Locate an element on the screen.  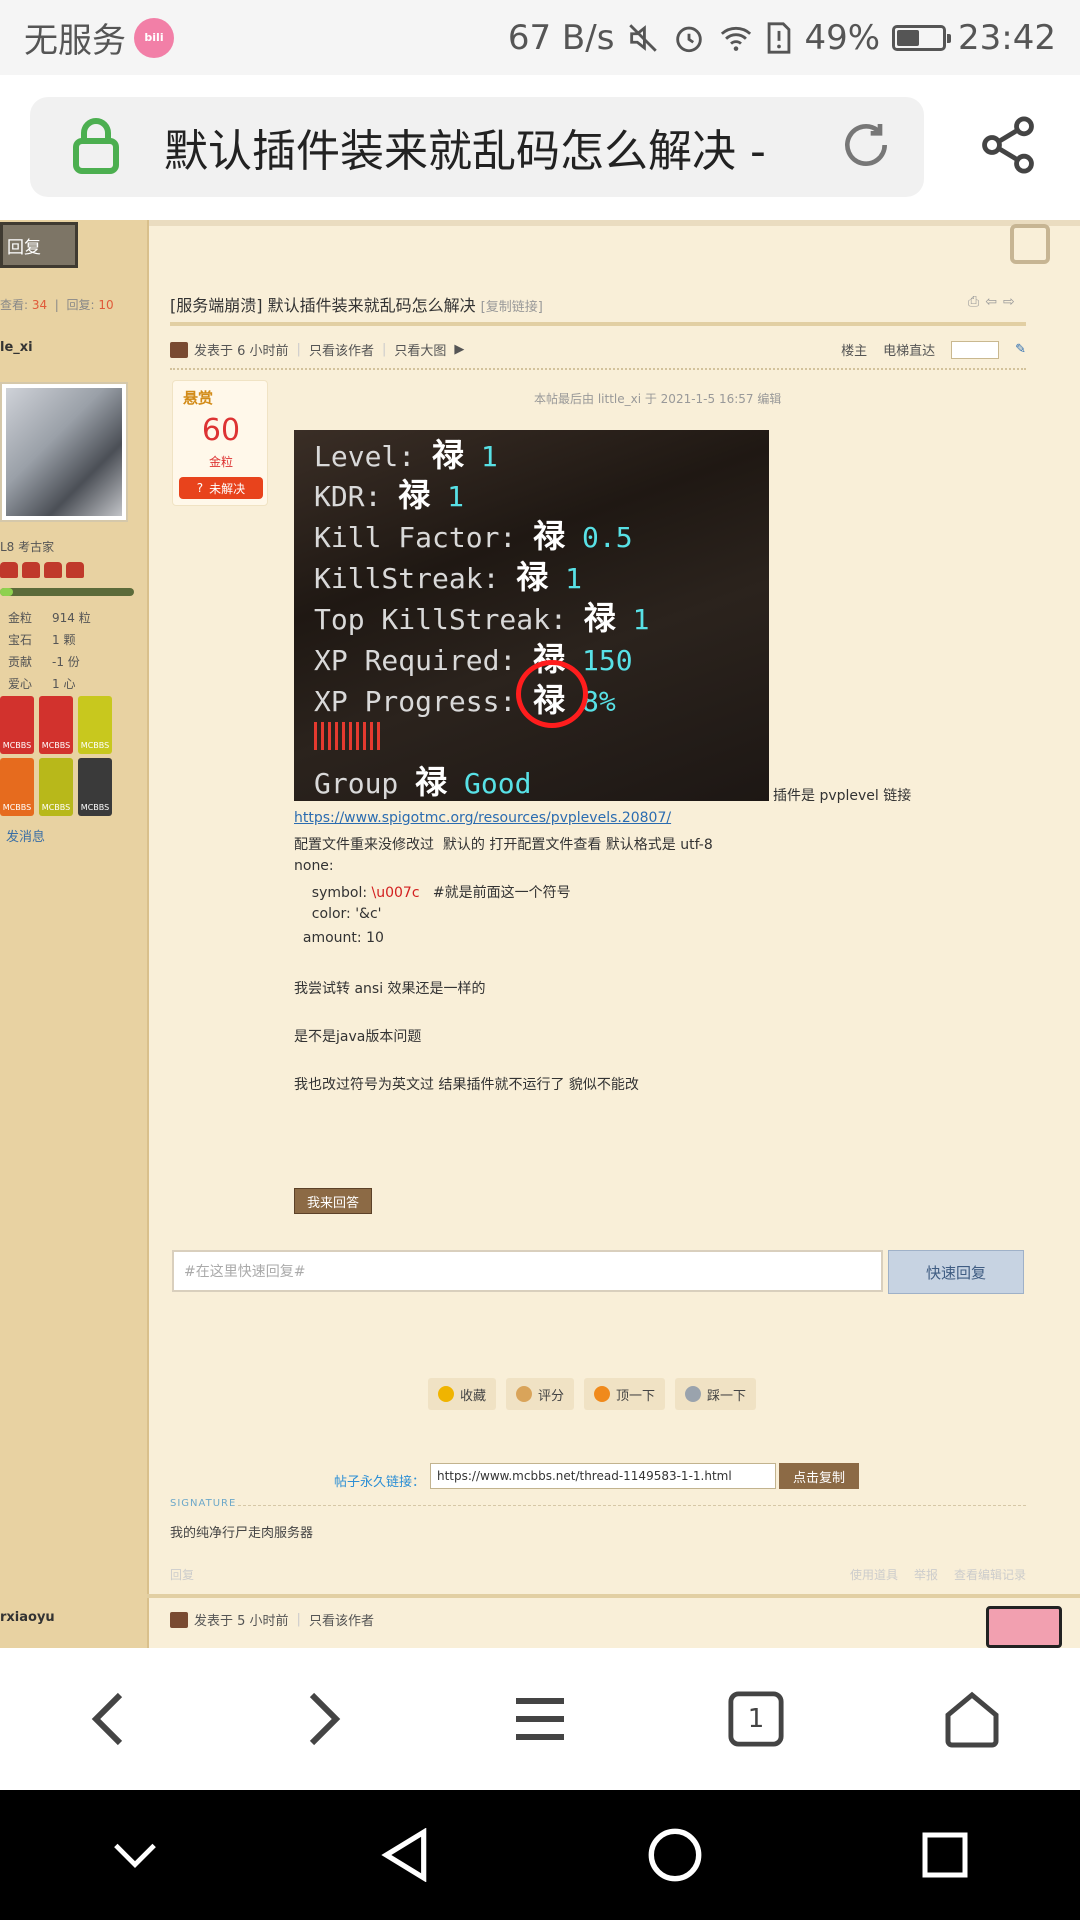
quick-reply-button: 快速回复 is located at coordinates (956, 1272).